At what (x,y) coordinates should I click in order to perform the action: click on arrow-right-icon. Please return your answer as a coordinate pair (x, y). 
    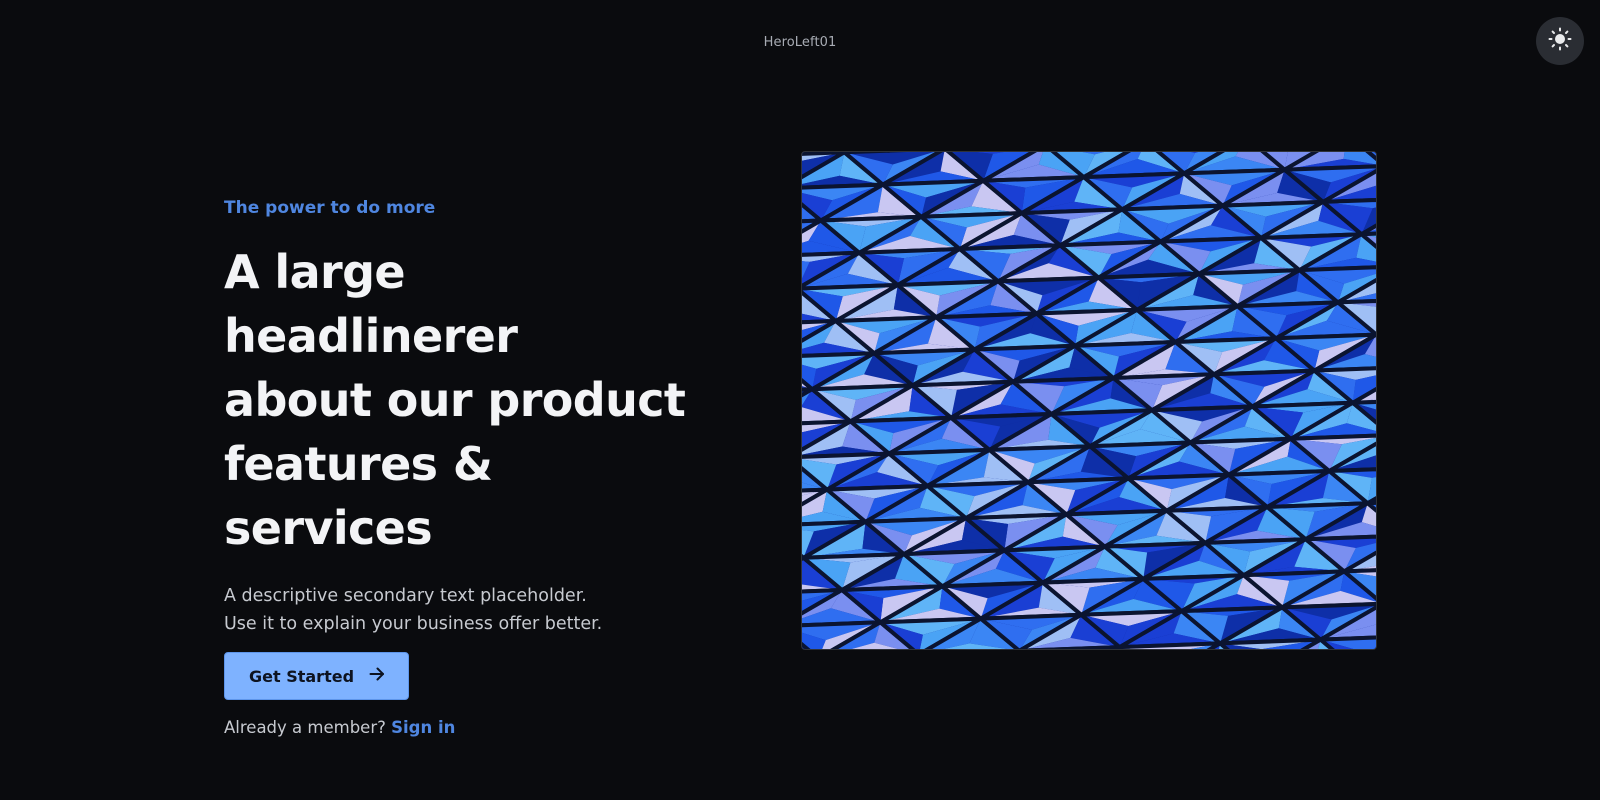
    Looking at the image, I should click on (377, 676).